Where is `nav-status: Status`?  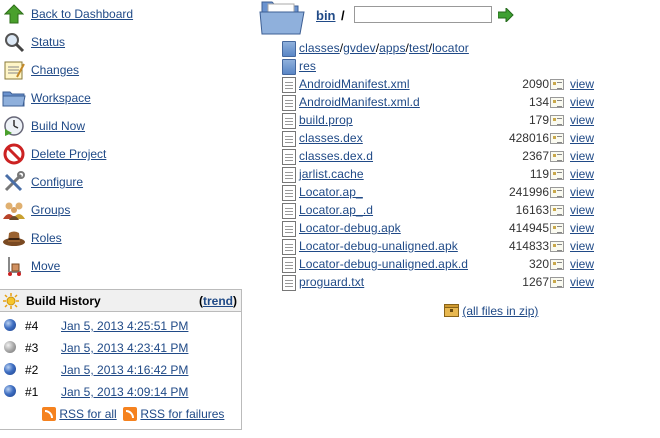 nav-status: Status is located at coordinates (120, 42).